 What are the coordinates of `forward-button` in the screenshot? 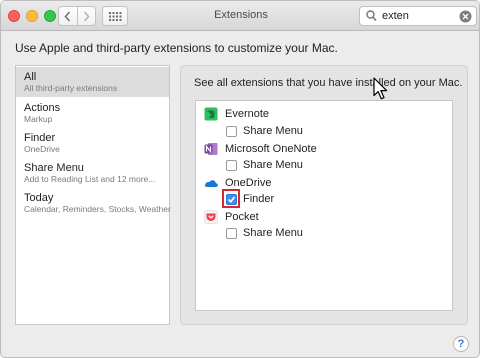 It's located at (86, 16).